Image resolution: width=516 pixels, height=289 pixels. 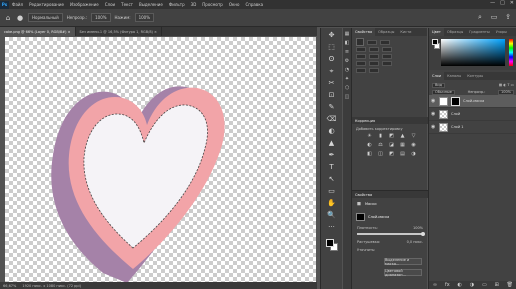 What do you see at coordinates (402, 145) in the screenshot?
I see `photo-filter-icon: ▦` at bounding box center [402, 145].